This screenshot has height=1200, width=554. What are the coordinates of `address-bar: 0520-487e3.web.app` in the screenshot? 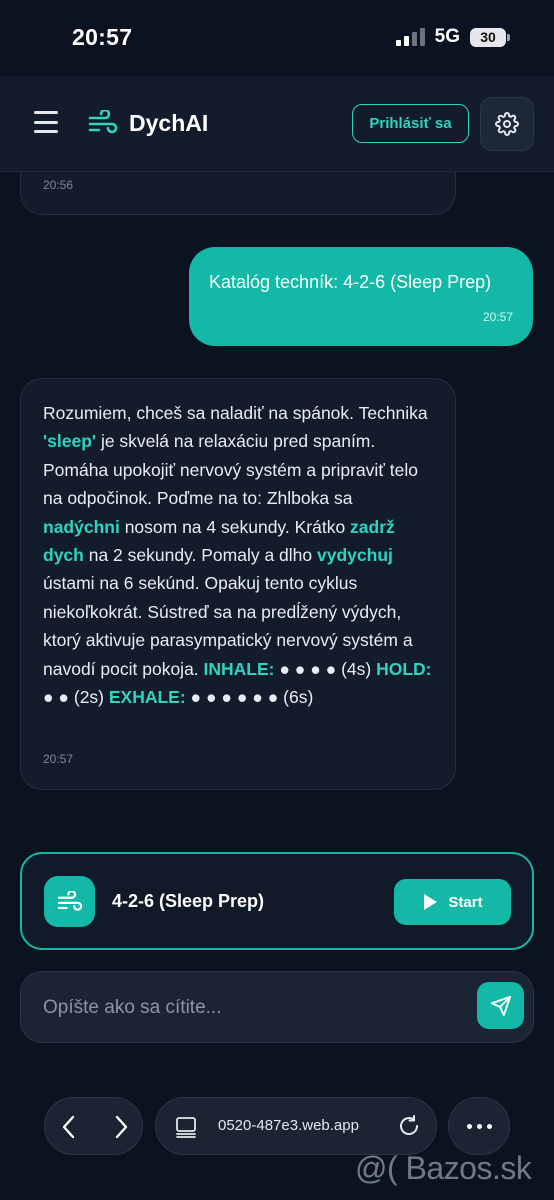 It's located at (296, 1126).